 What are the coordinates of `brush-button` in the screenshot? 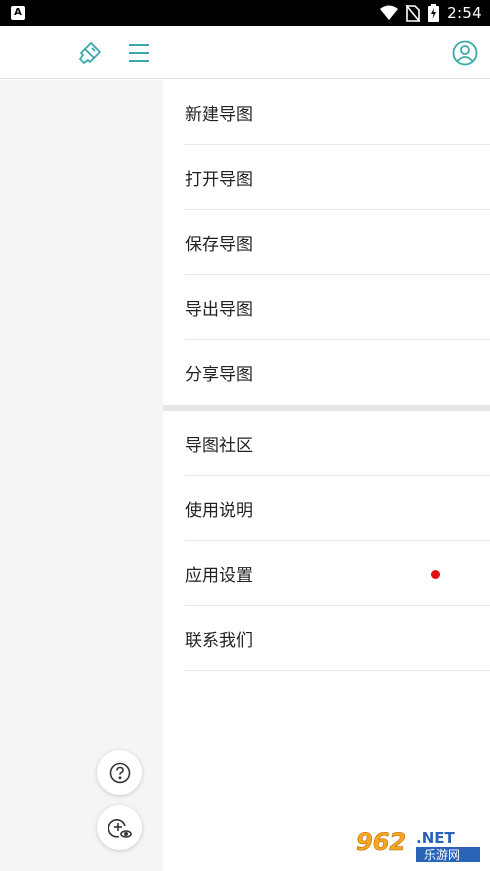 It's located at (90, 53).